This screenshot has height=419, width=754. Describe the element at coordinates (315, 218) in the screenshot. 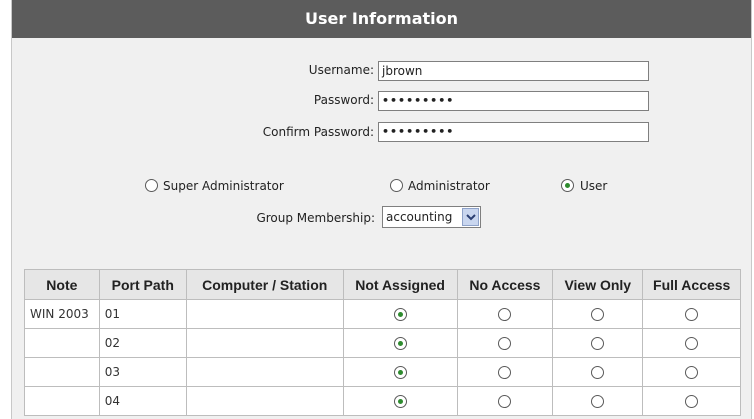

I see `group-membership-label: Group Membership:` at that location.